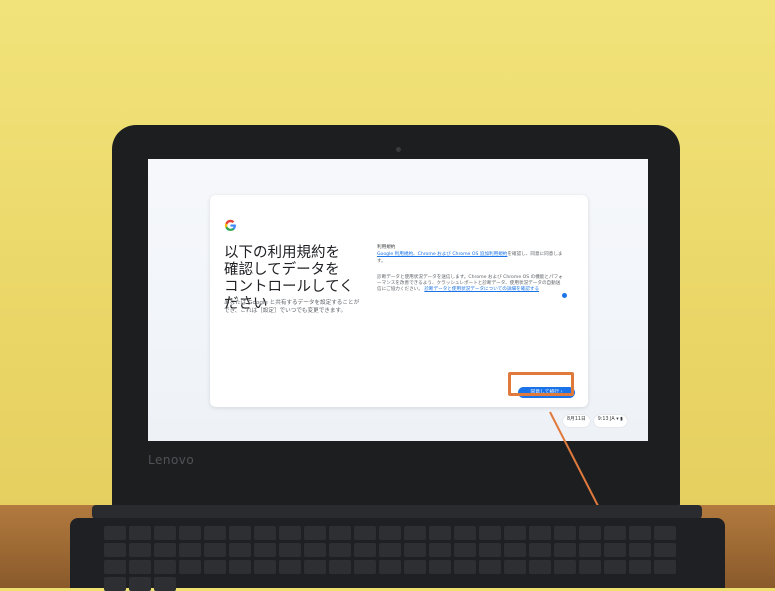 Image resolution: width=775 pixels, height=591 pixels. I want to click on accept-button-highlight, so click(541, 384).